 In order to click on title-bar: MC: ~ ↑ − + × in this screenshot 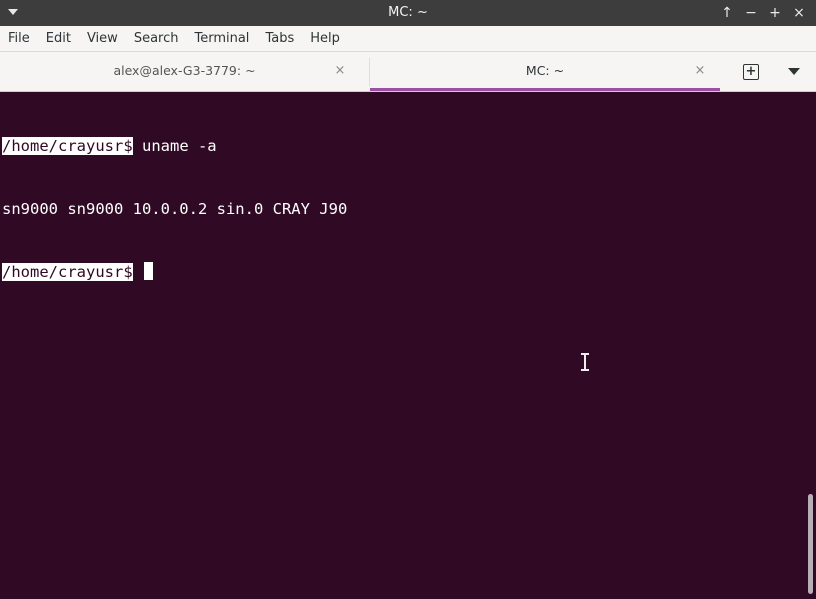, I will do `click(408, 13)`.